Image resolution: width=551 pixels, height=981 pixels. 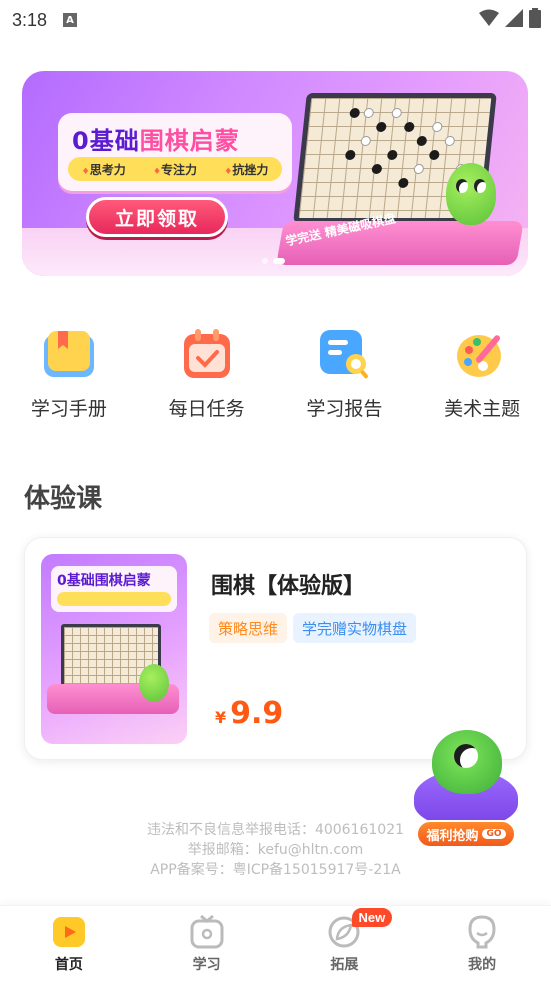 I want to click on notification-icon: A, so click(x=70, y=20).